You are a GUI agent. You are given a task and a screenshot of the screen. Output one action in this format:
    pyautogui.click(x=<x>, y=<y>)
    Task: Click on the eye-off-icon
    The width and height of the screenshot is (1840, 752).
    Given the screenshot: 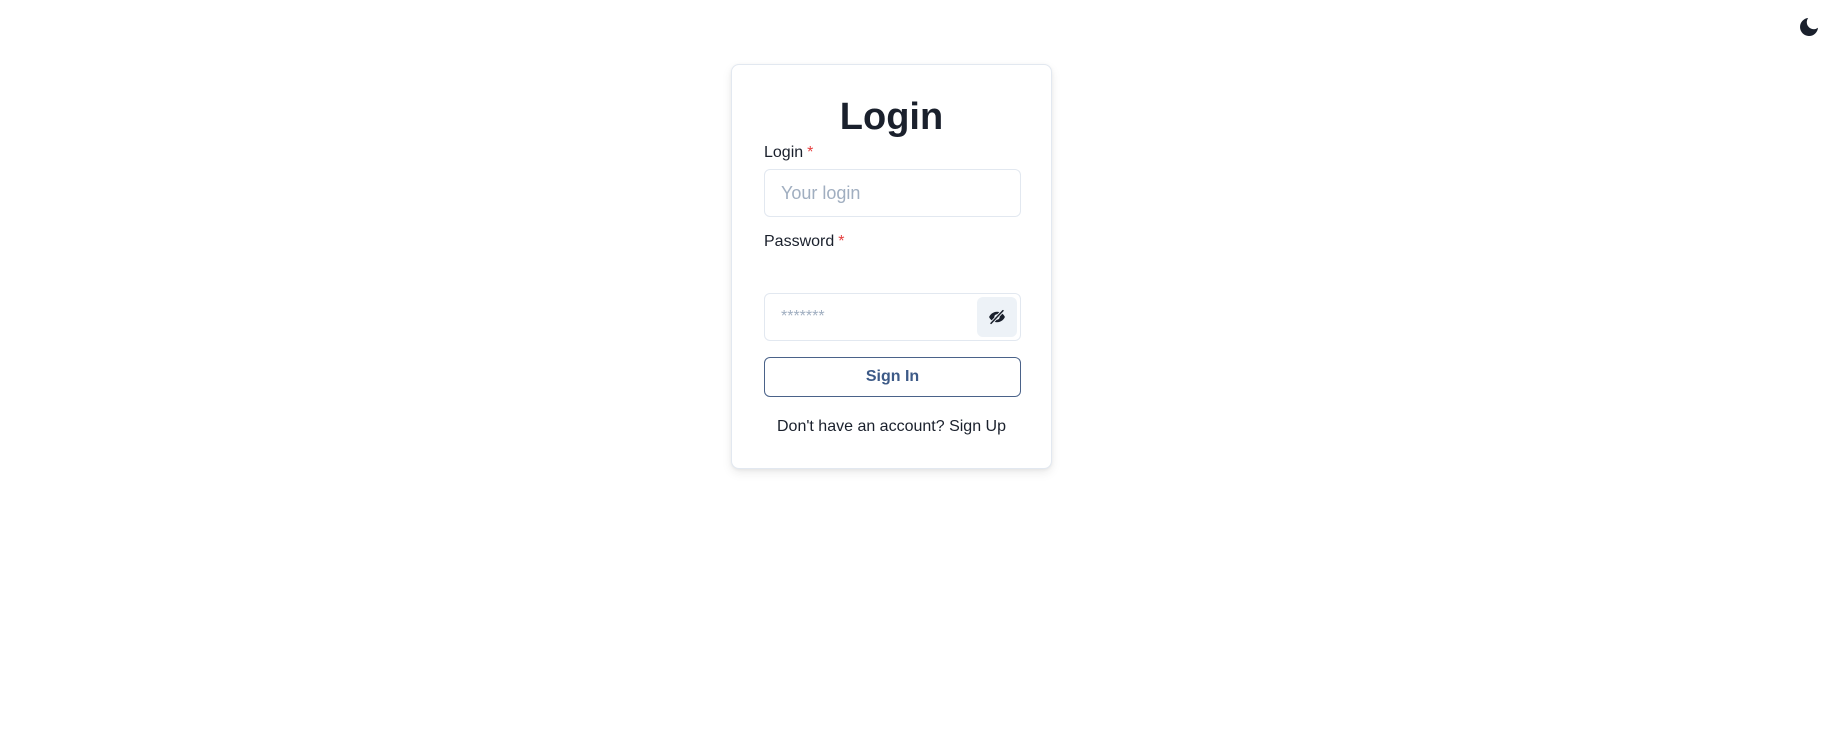 What is the action you would take?
    pyautogui.click(x=997, y=317)
    